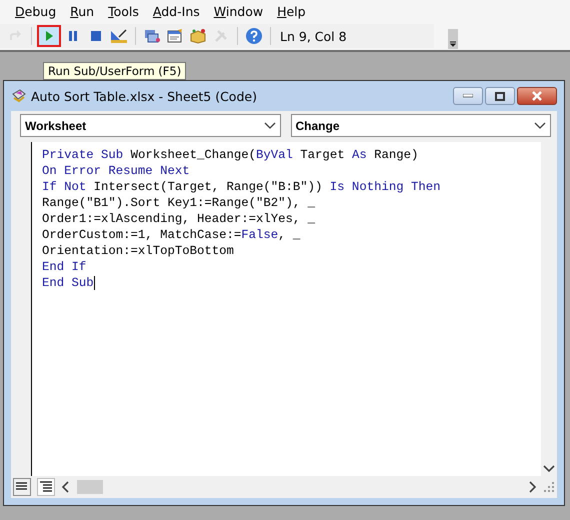 The image size is (570, 520). Describe the element at coordinates (36, 11) in the screenshot. I see `menu-item: Debug` at that location.